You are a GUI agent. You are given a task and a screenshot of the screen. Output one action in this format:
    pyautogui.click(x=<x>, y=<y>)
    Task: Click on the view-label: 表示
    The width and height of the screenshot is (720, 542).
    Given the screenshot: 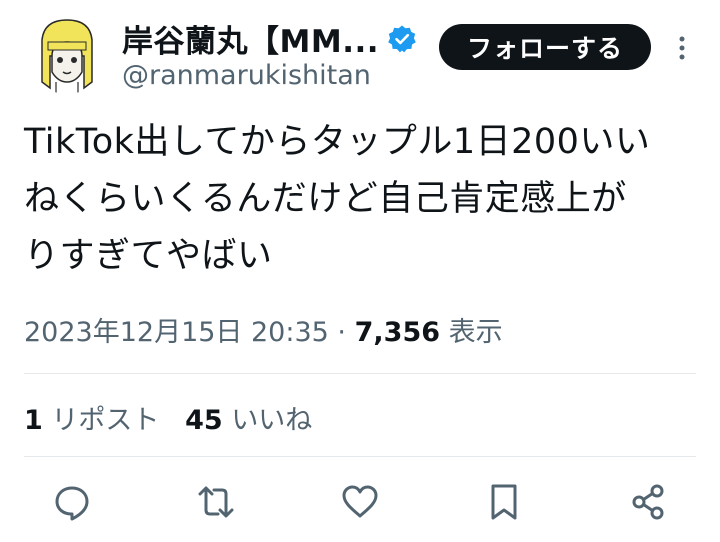 What is the action you would take?
    pyautogui.click(x=475, y=332)
    